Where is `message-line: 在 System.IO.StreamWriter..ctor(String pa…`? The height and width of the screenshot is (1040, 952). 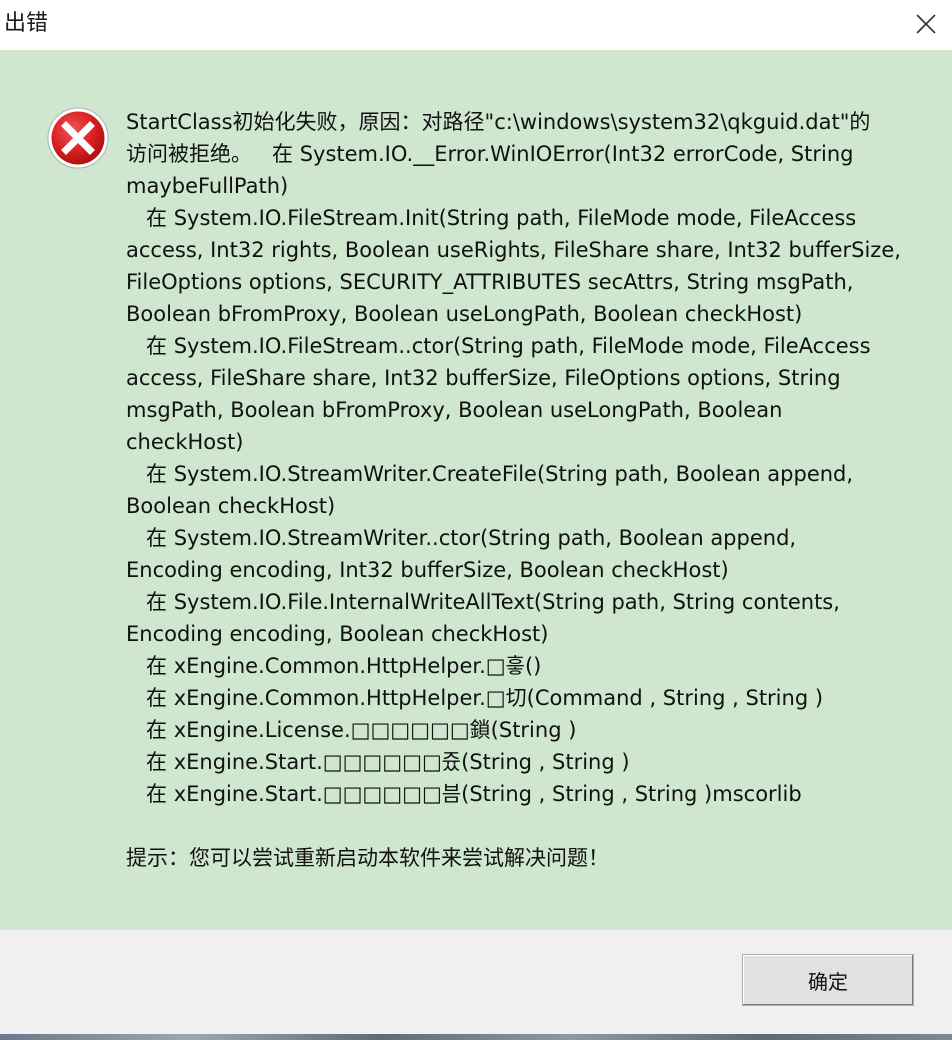 message-line: 在 System.IO.StreamWriter..ctor(String pa… is located at coordinates (461, 538).